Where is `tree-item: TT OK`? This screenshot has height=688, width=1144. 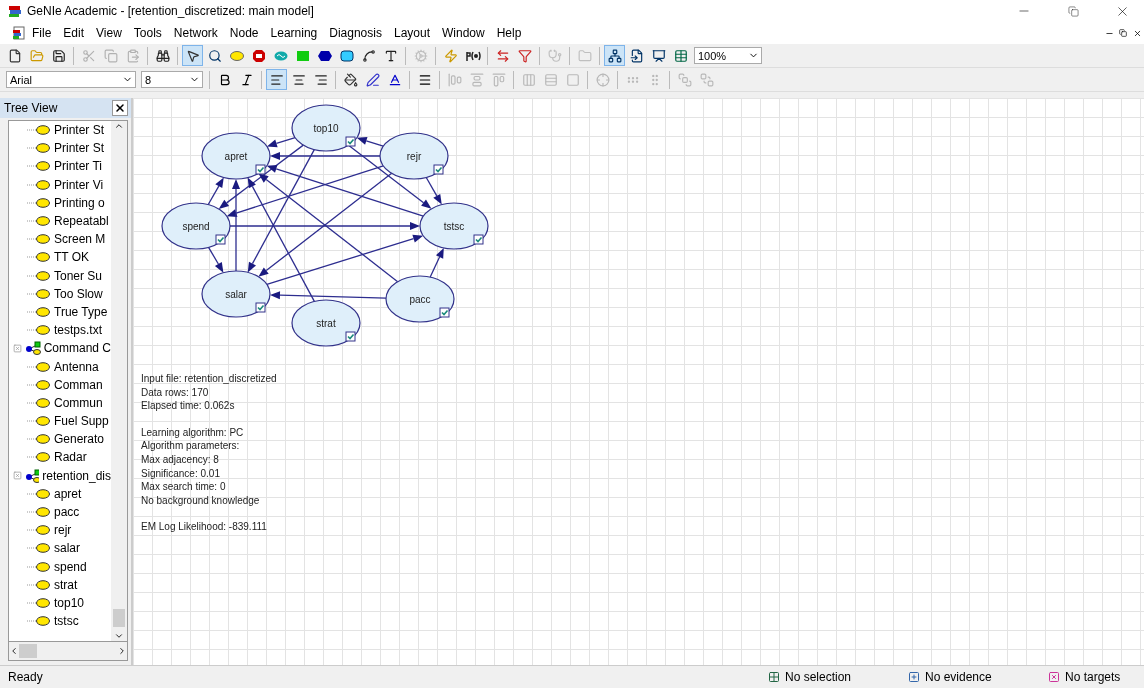 tree-item: TT OK is located at coordinates (72, 257).